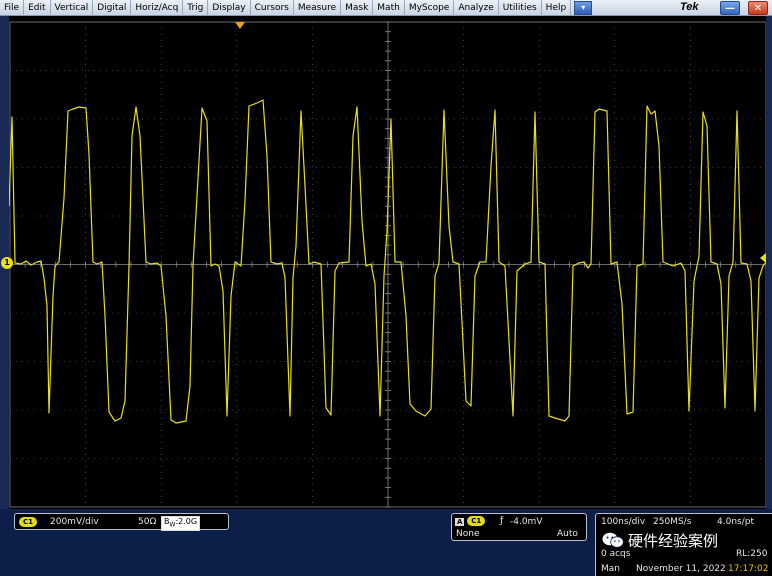 The image size is (772, 576). What do you see at coordinates (240, 25) in the screenshot?
I see `trigger-position-marker` at bounding box center [240, 25].